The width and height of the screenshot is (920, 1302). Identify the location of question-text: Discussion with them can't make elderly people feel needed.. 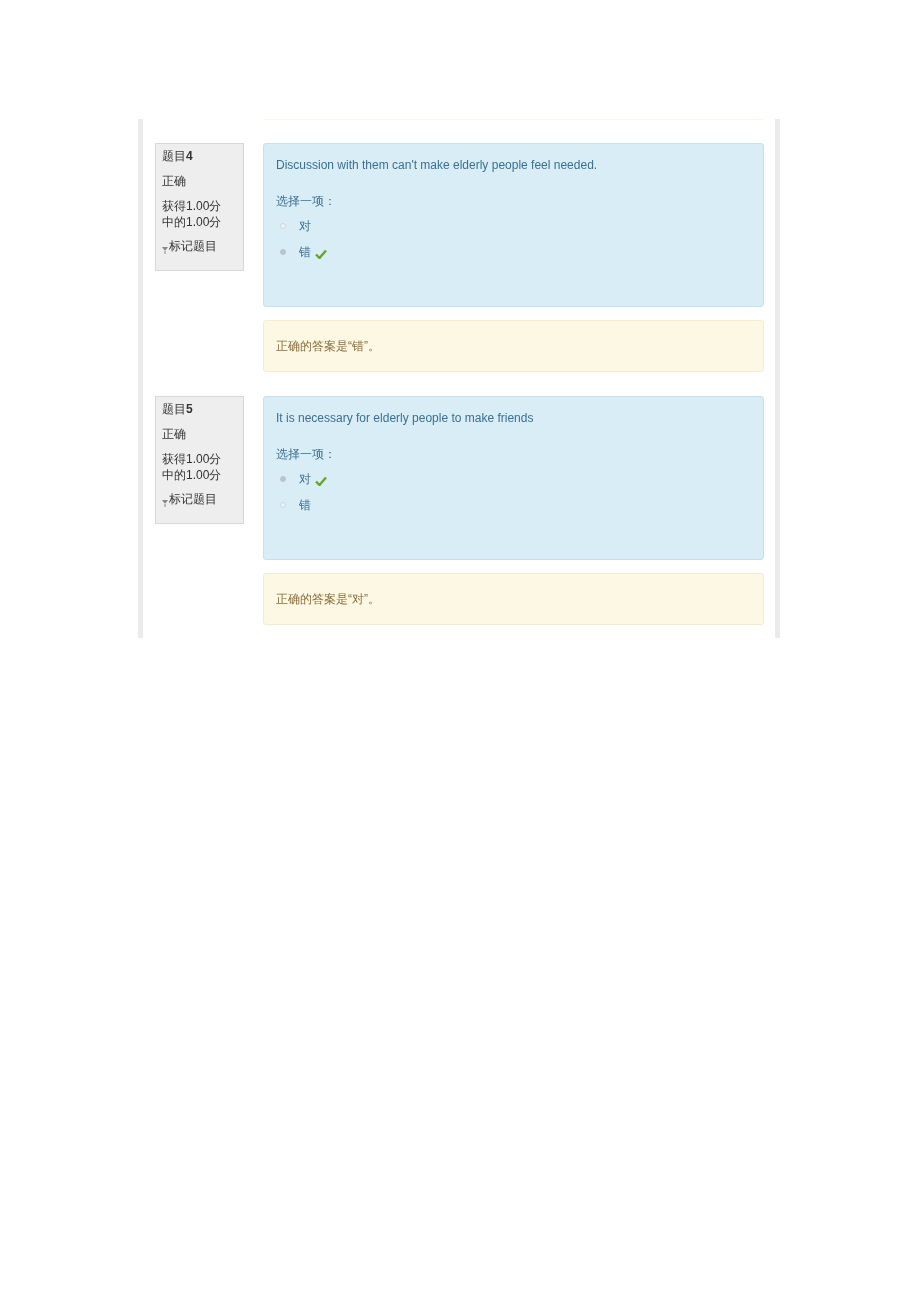
(437, 165).